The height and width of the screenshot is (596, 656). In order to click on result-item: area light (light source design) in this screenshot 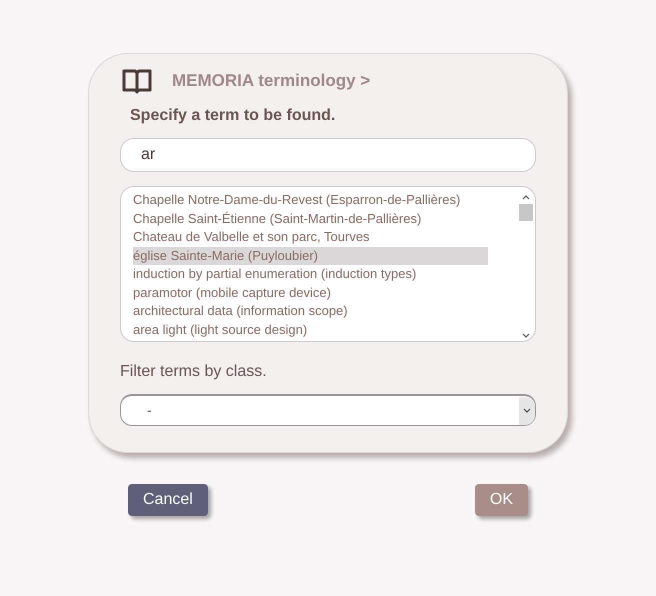, I will do `click(310, 329)`.